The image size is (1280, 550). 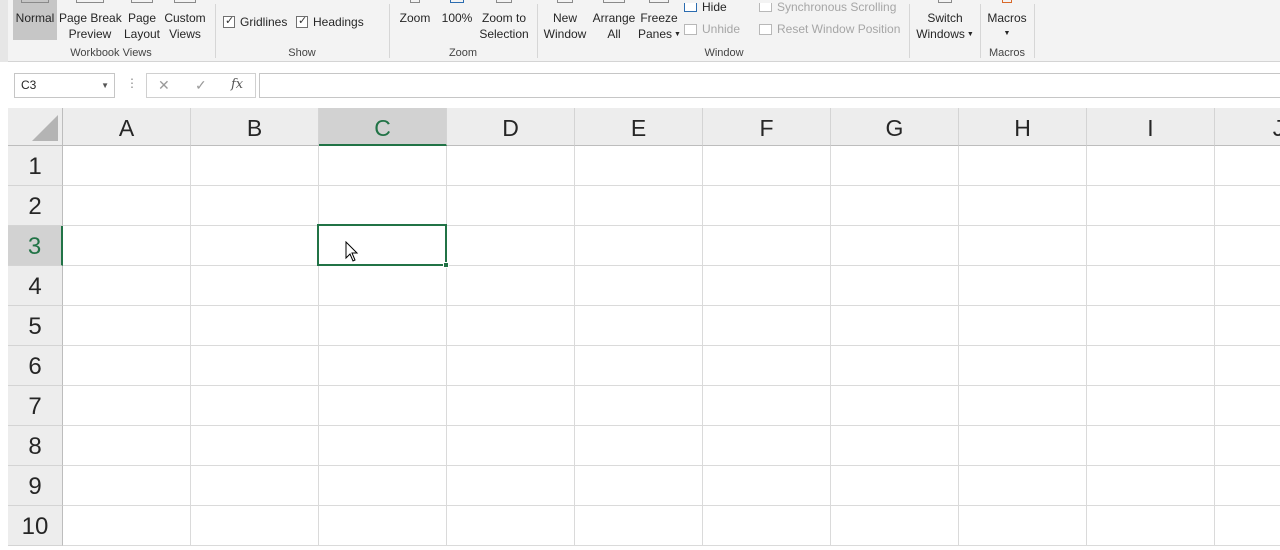 What do you see at coordinates (164, 85) in the screenshot?
I see `cancel-icon: ✕` at bounding box center [164, 85].